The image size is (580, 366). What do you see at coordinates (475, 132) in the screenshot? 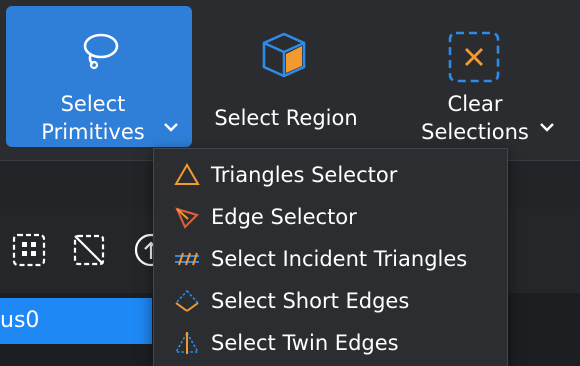
I see `clear-selections-label-line2: Selections` at bounding box center [475, 132].